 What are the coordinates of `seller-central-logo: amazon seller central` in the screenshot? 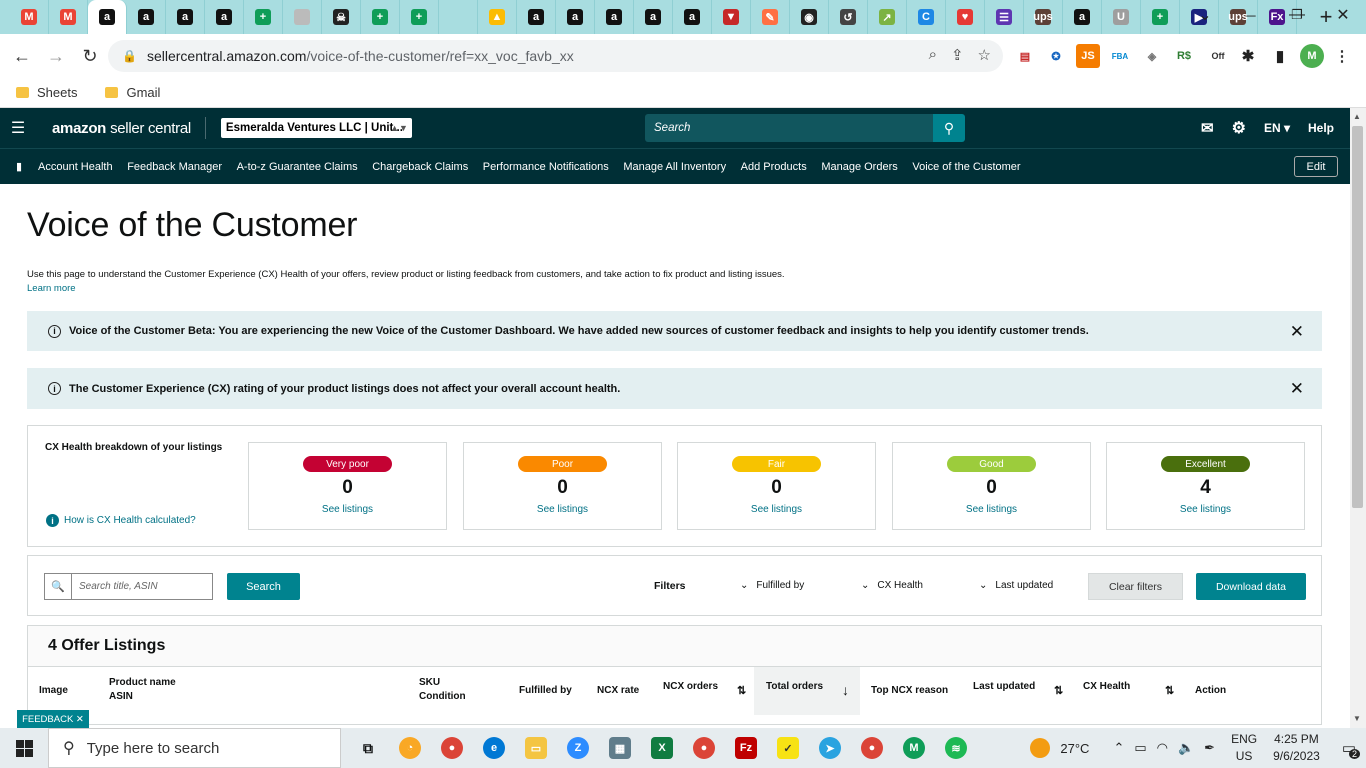 It's located at (121, 128).